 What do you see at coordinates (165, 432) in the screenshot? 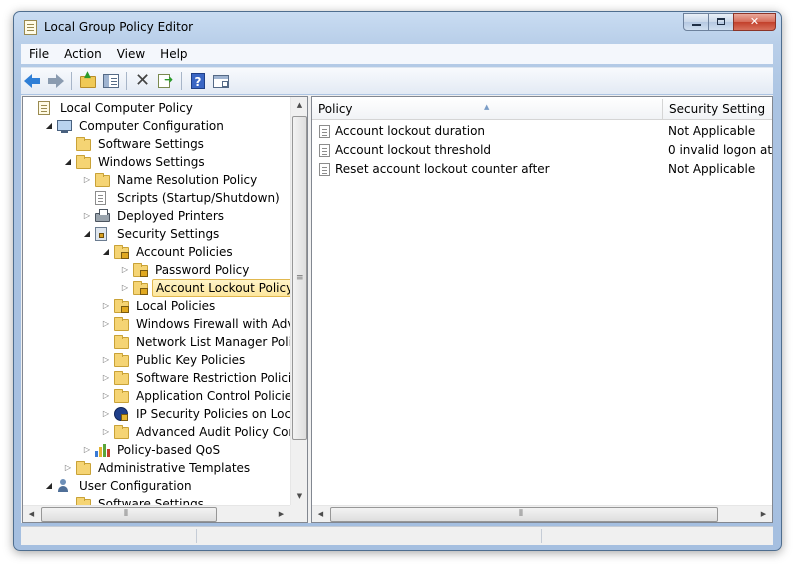
I see `tree-node: ▷ Advanced Audit Policy Configu` at bounding box center [165, 432].